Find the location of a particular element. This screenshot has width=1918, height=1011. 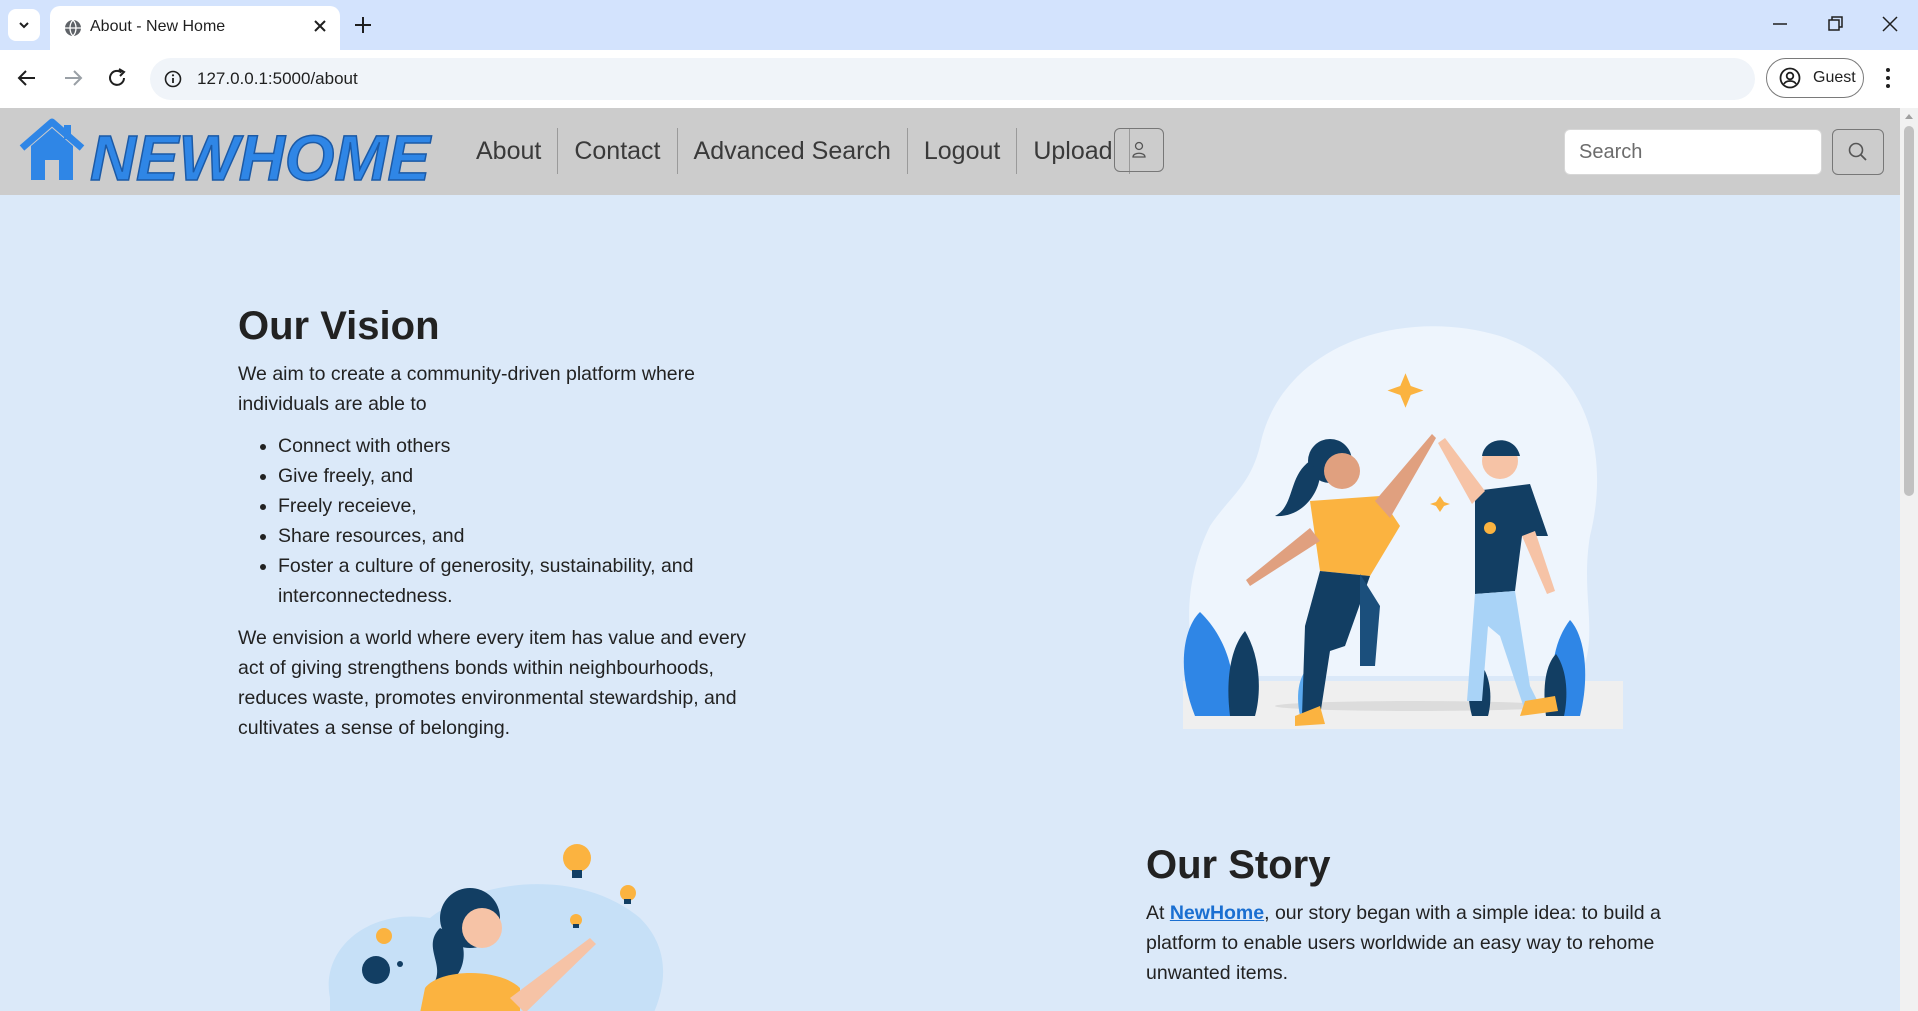

browser-tab-active: About - New Home is located at coordinates (195, 28).